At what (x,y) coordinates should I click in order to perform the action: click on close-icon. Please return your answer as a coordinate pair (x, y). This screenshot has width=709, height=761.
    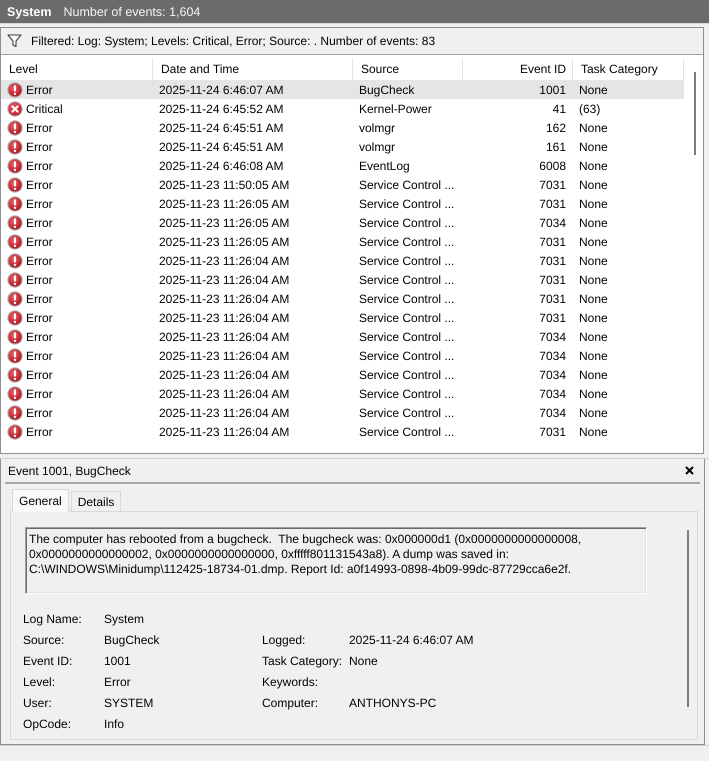
    Looking at the image, I should click on (689, 470).